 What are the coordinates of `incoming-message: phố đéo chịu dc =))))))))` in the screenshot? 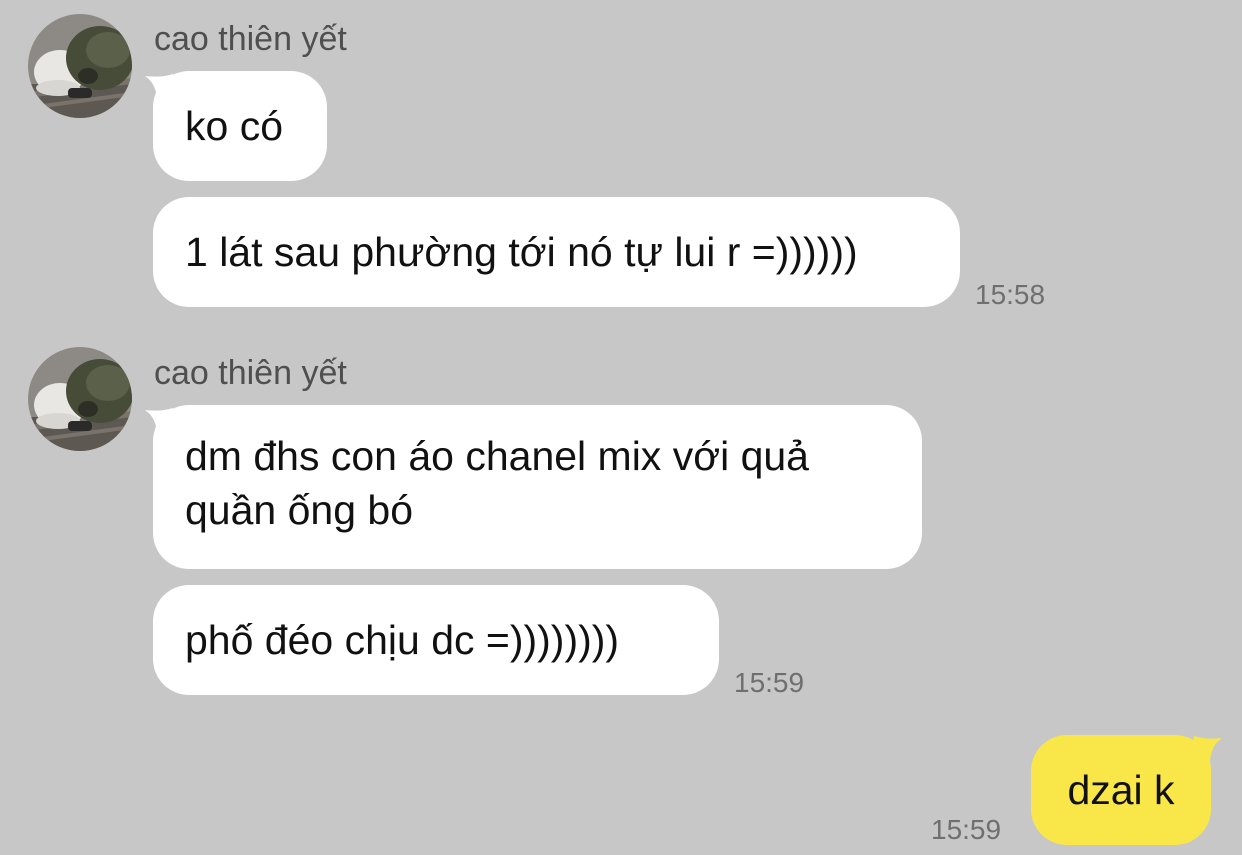 It's located at (436, 640).